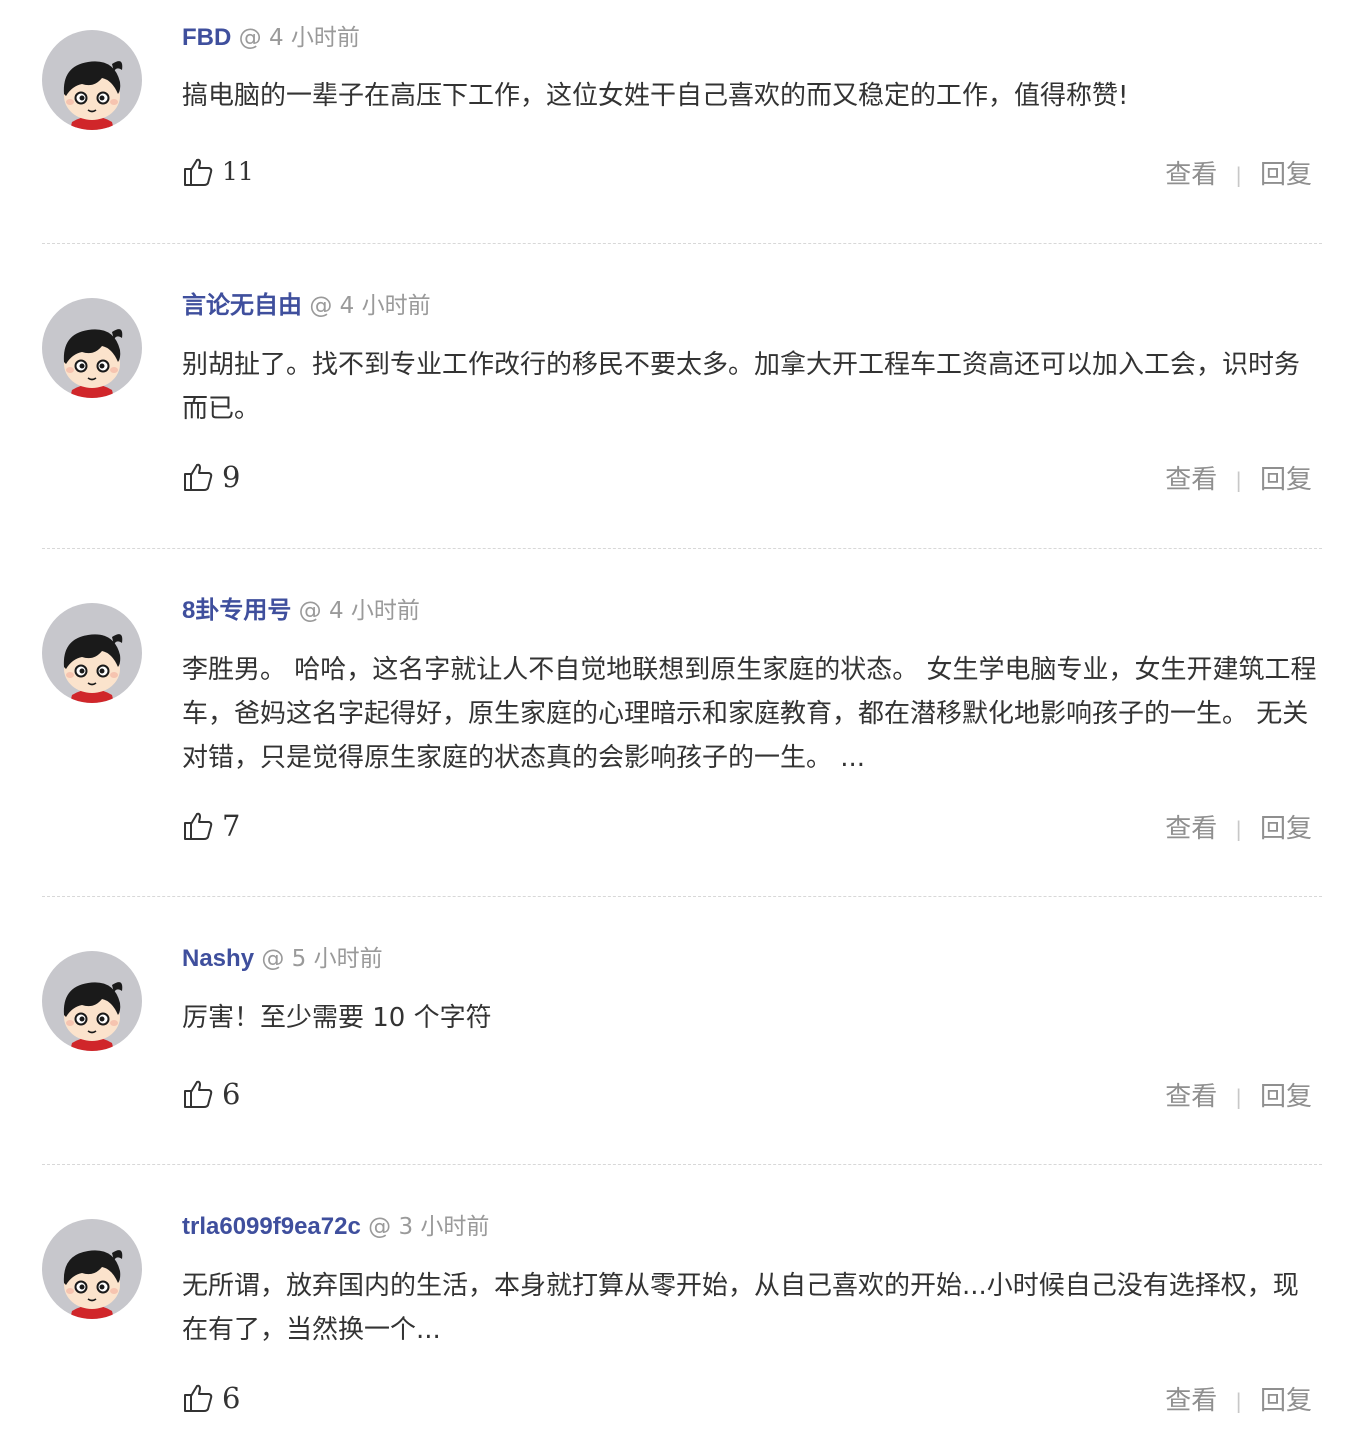 Image resolution: width=1354 pixels, height=1430 pixels. Describe the element at coordinates (752, 172) in the screenshot. I see `comment-actions: 11 查看 | 回复` at that location.